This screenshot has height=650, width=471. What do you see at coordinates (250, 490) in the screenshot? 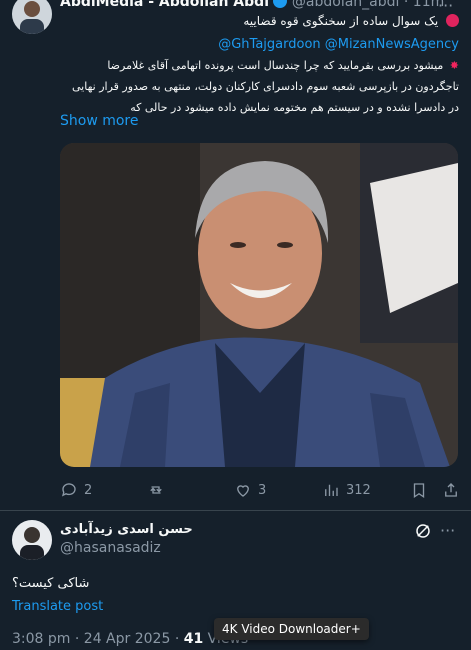
I see `like-action: 3` at bounding box center [250, 490].